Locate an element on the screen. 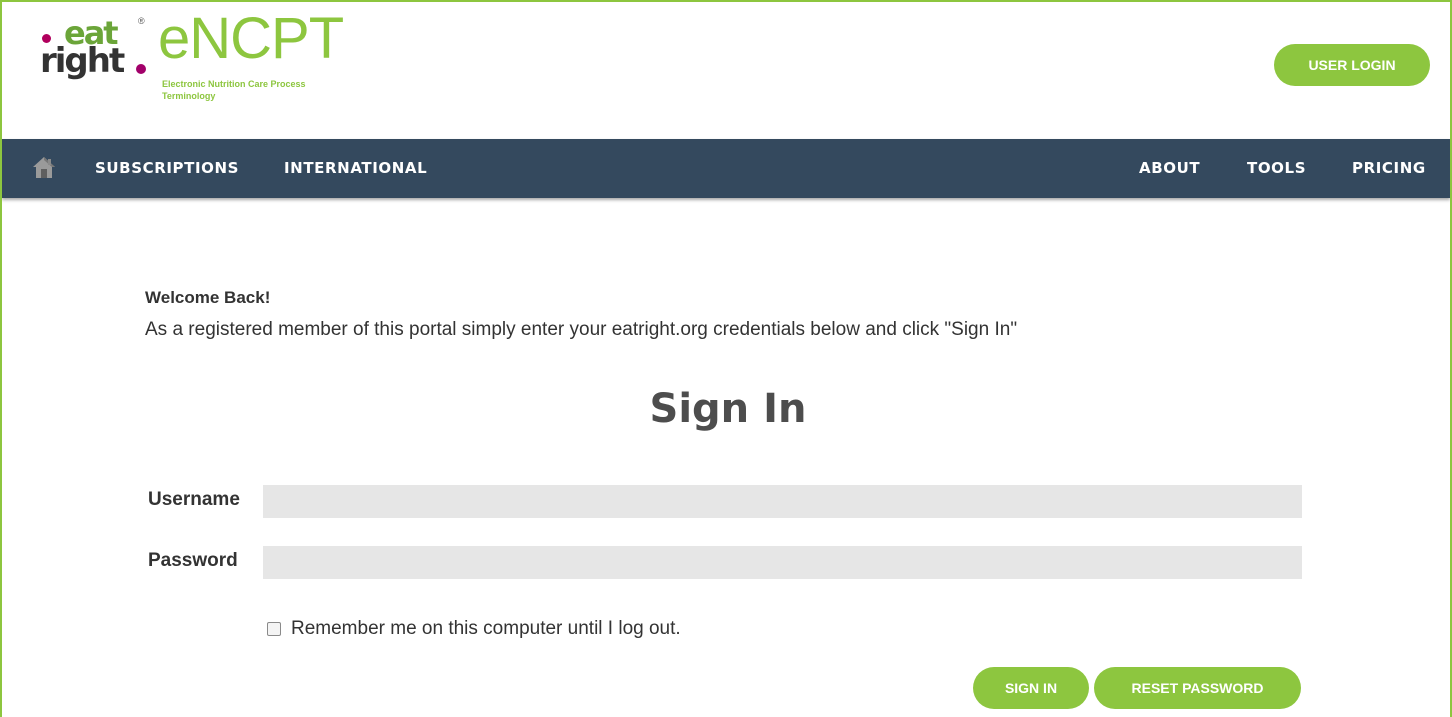  password-input is located at coordinates (782, 562).